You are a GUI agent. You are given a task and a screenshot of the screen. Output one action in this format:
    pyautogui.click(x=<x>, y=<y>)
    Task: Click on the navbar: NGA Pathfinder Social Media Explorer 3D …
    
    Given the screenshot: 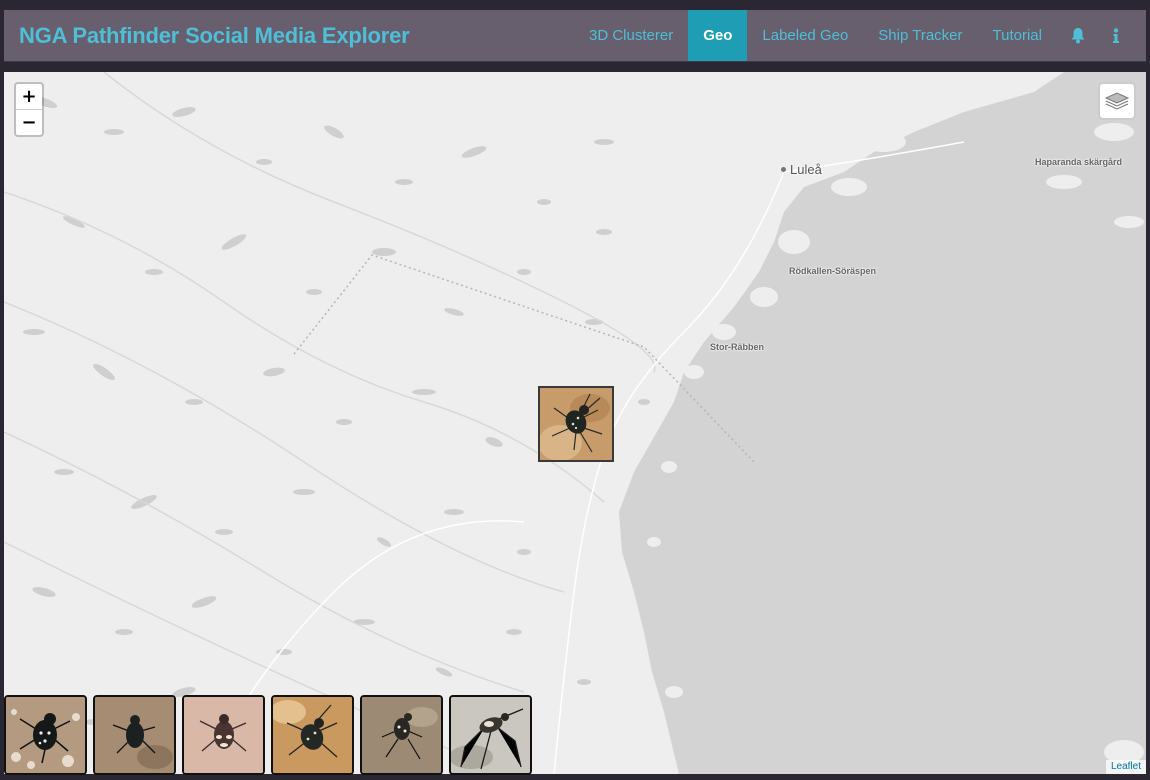 What is the action you would take?
    pyautogui.click(x=575, y=36)
    